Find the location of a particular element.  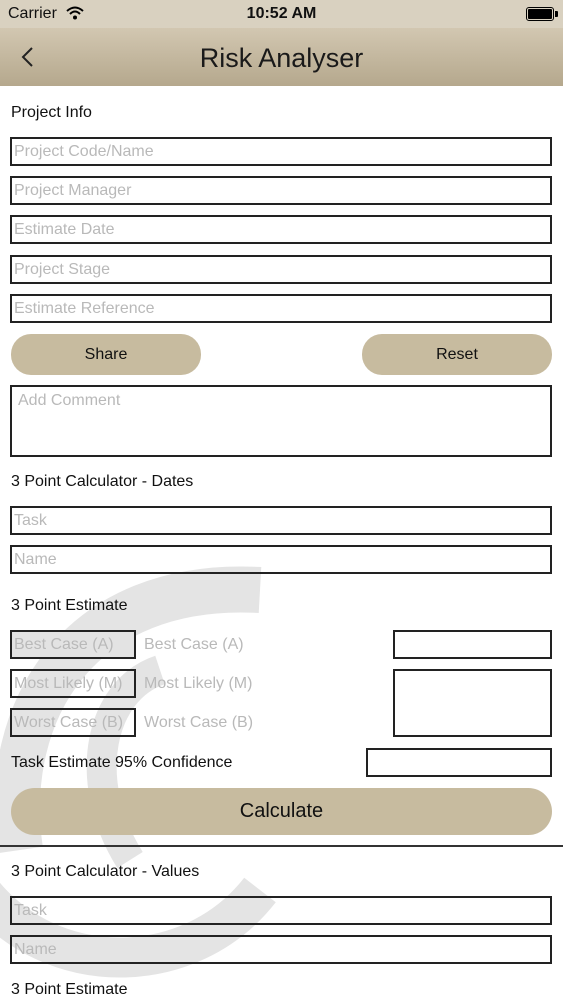

status-bar: Carrier 10:52 AM is located at coordinates (281, 14).